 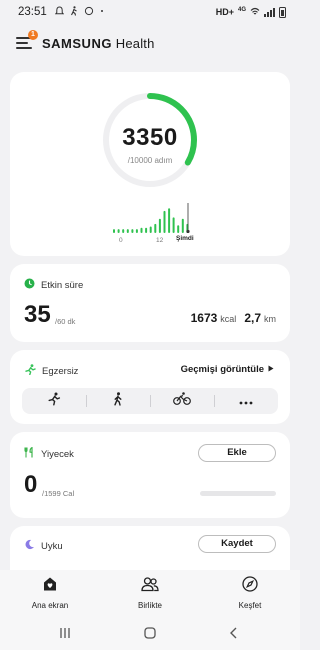 I want to click on active-minutes: 35, so click(x=37, y=314).